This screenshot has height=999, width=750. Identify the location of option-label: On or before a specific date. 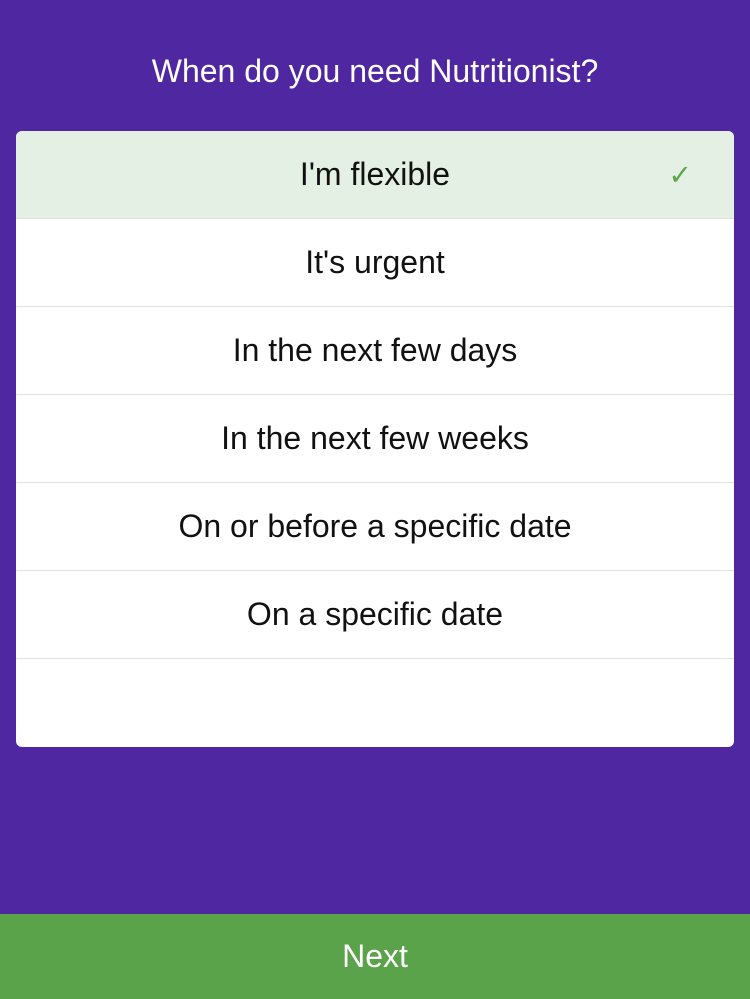
(375, 526).